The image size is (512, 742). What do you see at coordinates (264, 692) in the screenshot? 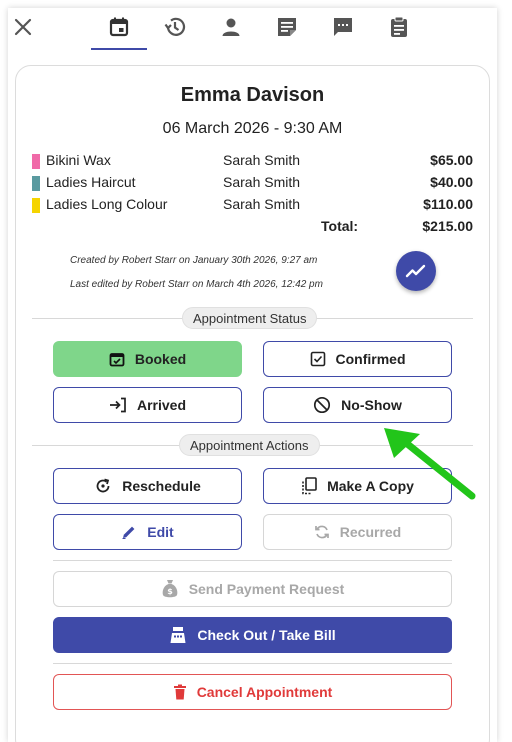
I see `cancel-label: Cancel Appointment` at bounding box center [264, 692].